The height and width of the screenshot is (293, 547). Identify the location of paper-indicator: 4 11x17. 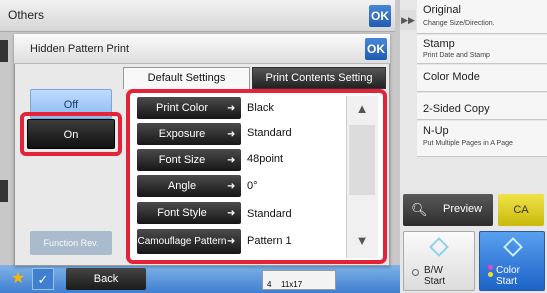
(299, 280).